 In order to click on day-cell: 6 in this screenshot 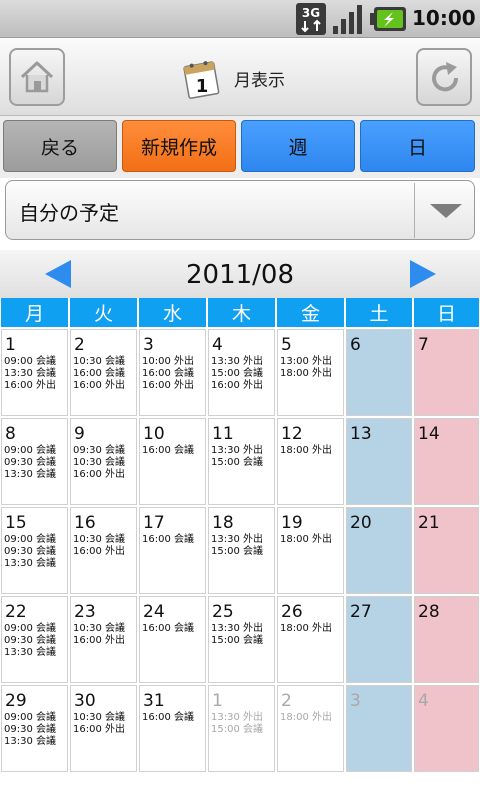, I will do `click(379, 372)`.